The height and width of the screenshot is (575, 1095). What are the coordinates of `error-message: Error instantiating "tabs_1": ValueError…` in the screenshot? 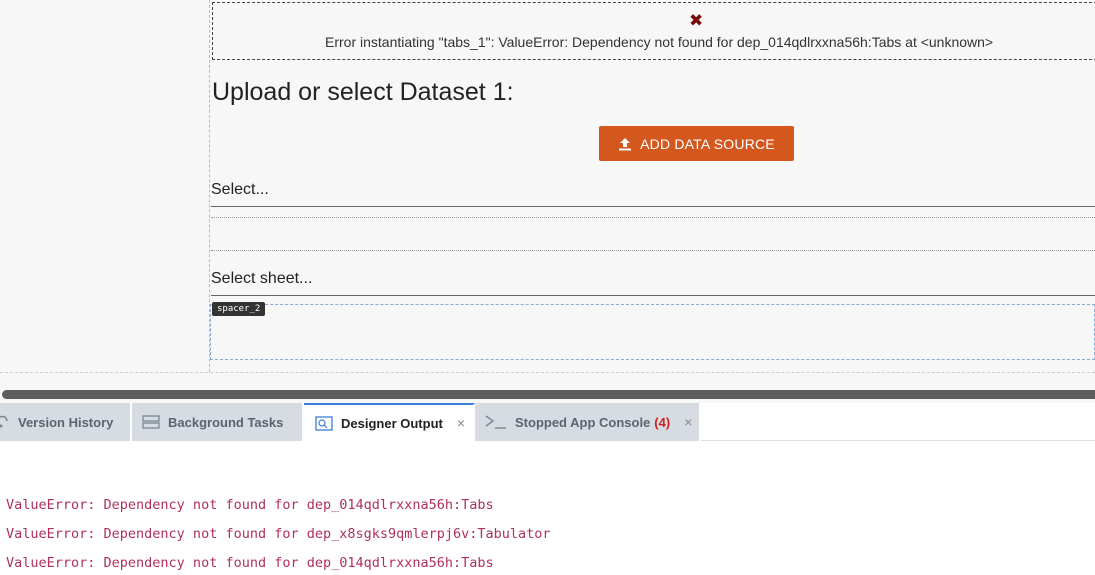 It's located at (659, 42).